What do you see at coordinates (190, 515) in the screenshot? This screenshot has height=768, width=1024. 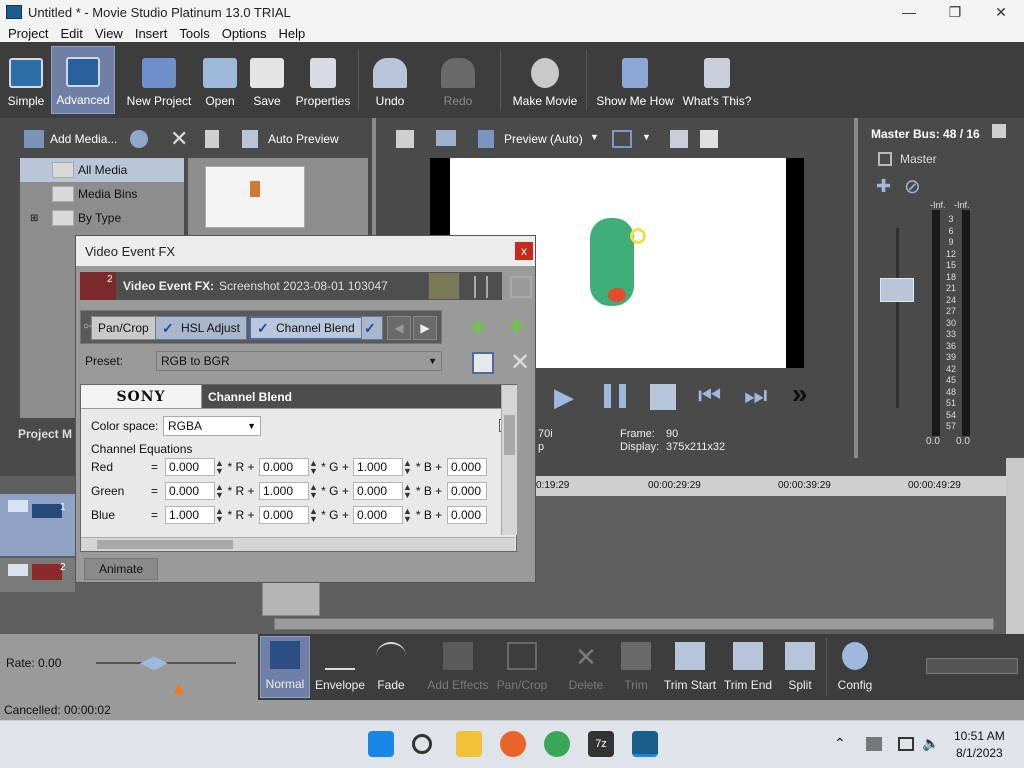 I see `blue-offset-field: 1.000` at bounding box center [190, 515].